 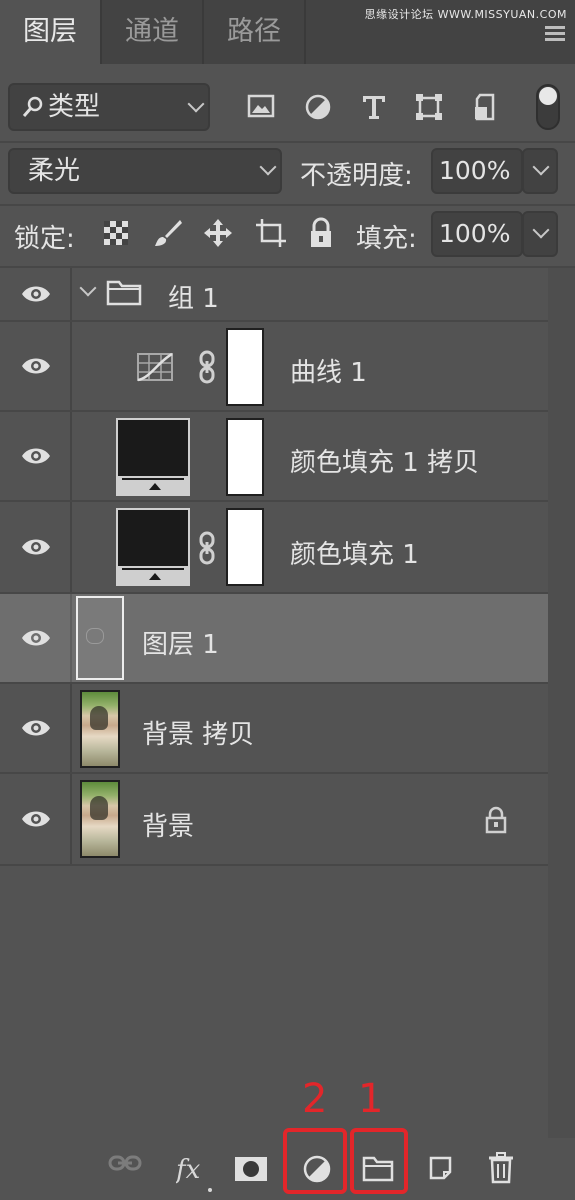 I want to click on layer-row-color-fill: 颜色填充 1, so click(x=274, y=547).